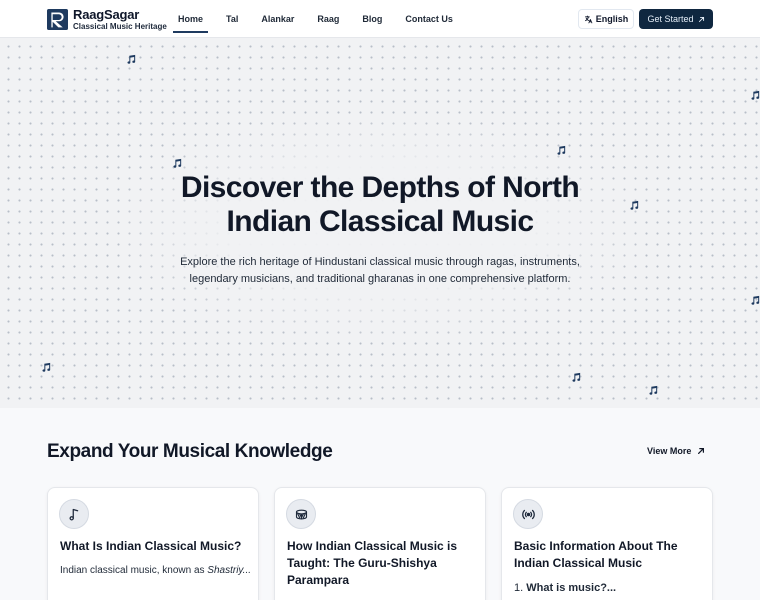 This screenshot has width=760, height=600. Describe the element at coordinates (528, 514) in the screenshot. I see `broadcast-icon` at that location.